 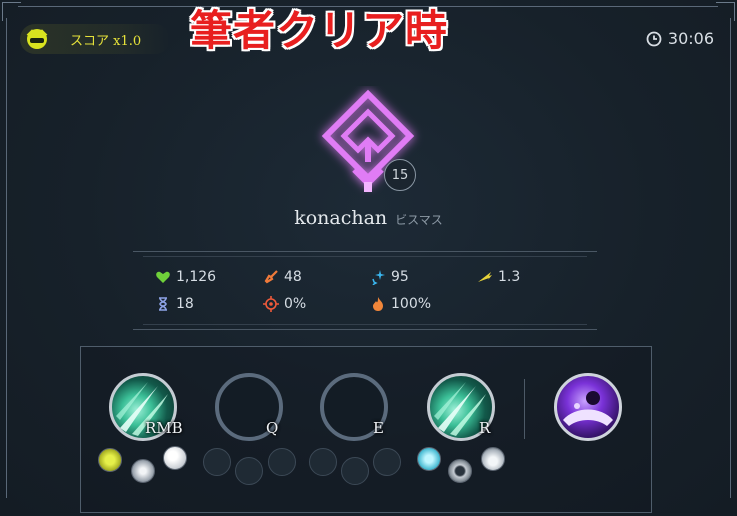 I want to click on stat-crit-value: 95, so click(x=400, y=277).